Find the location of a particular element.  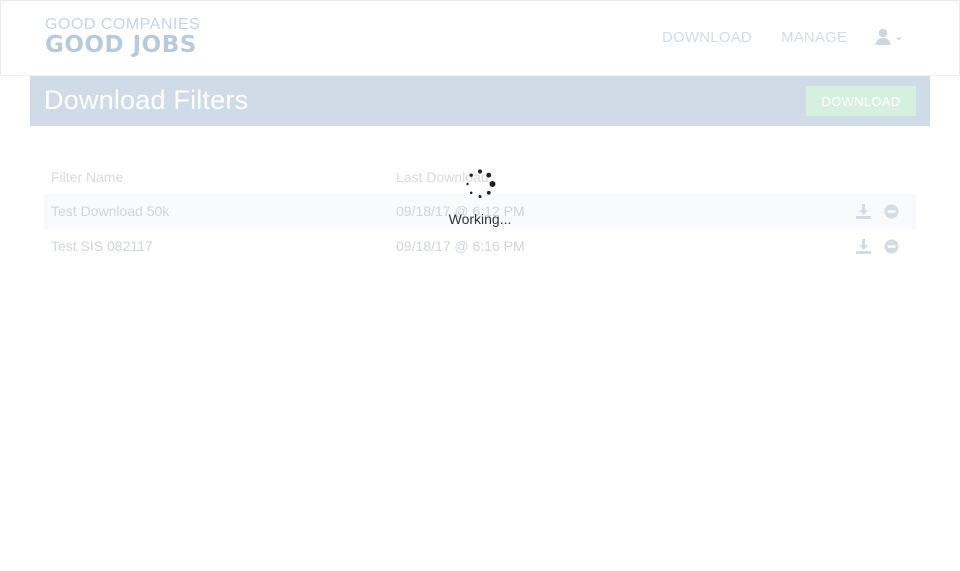

filter-name: Test Download 50k is located at coordinates (110, 211).